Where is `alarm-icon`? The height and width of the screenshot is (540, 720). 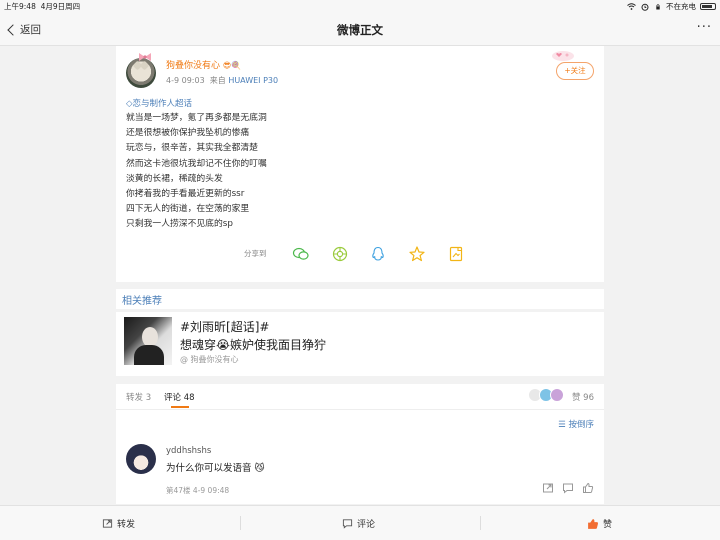 alarm-icon is located at coordinates (644, 7).